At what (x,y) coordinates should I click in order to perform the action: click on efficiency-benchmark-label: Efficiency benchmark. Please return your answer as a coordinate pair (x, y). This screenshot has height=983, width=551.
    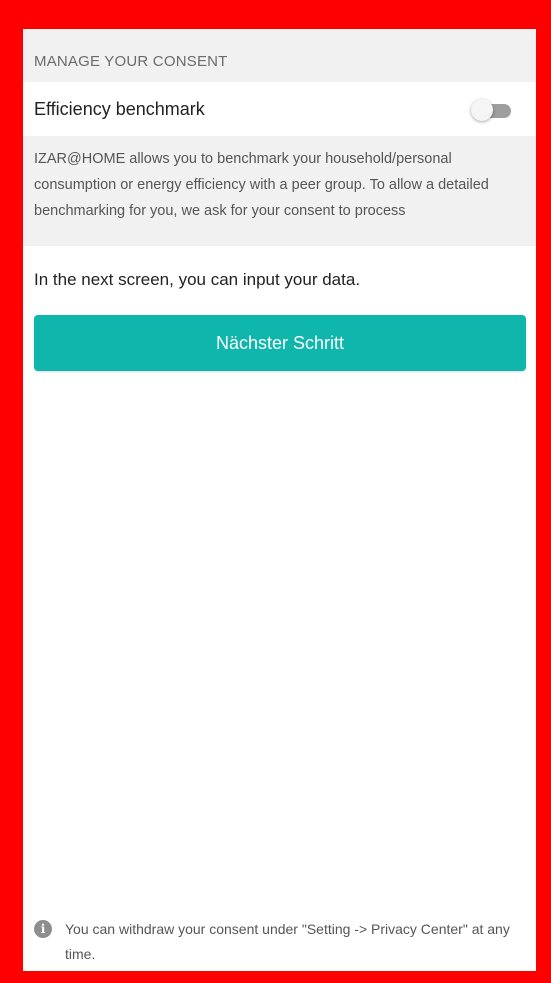
    Looking at the image, I should click on (119, 109).